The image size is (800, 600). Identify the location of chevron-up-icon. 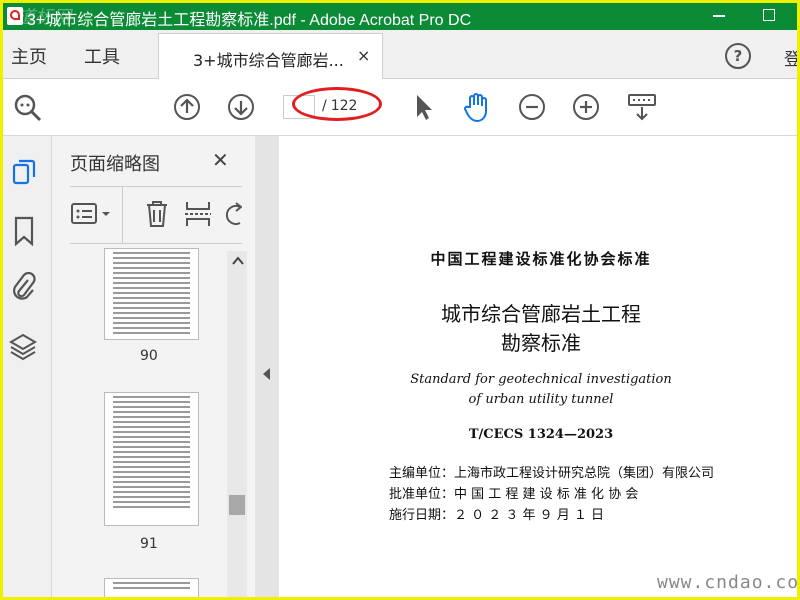
(238, 262).